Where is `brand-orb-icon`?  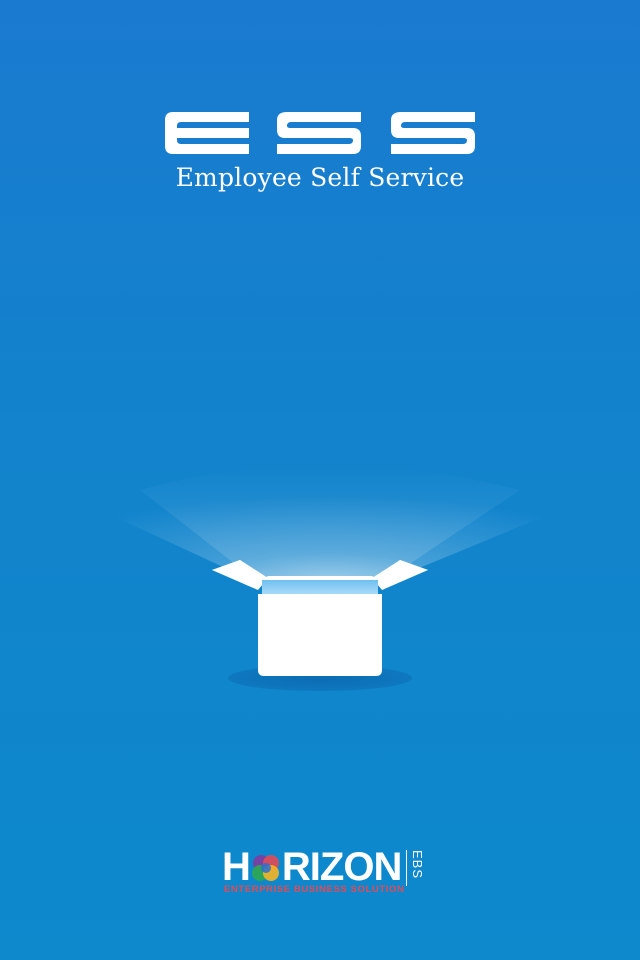
brand-orb-icon is located at coordinates (265, 868).